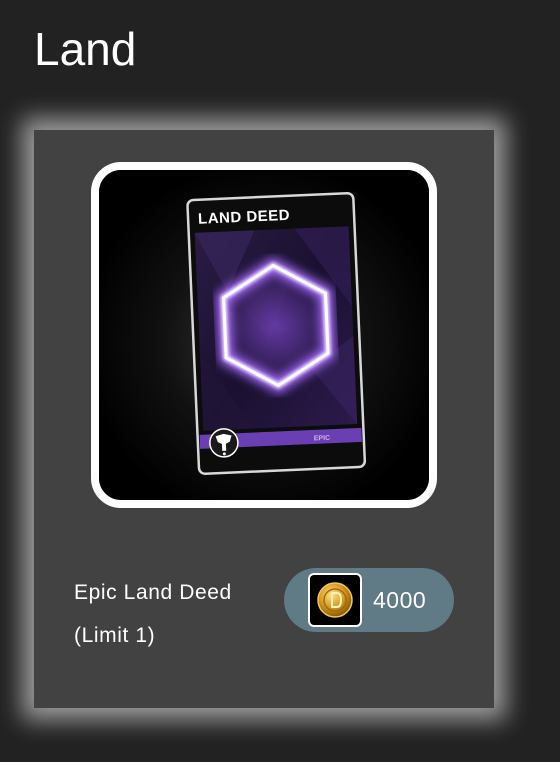 The width and height of the screenshot is (560, 762). Describe the element at coordinates (400, 600) in the screenshot. I see `price-value: 4000` at that location.